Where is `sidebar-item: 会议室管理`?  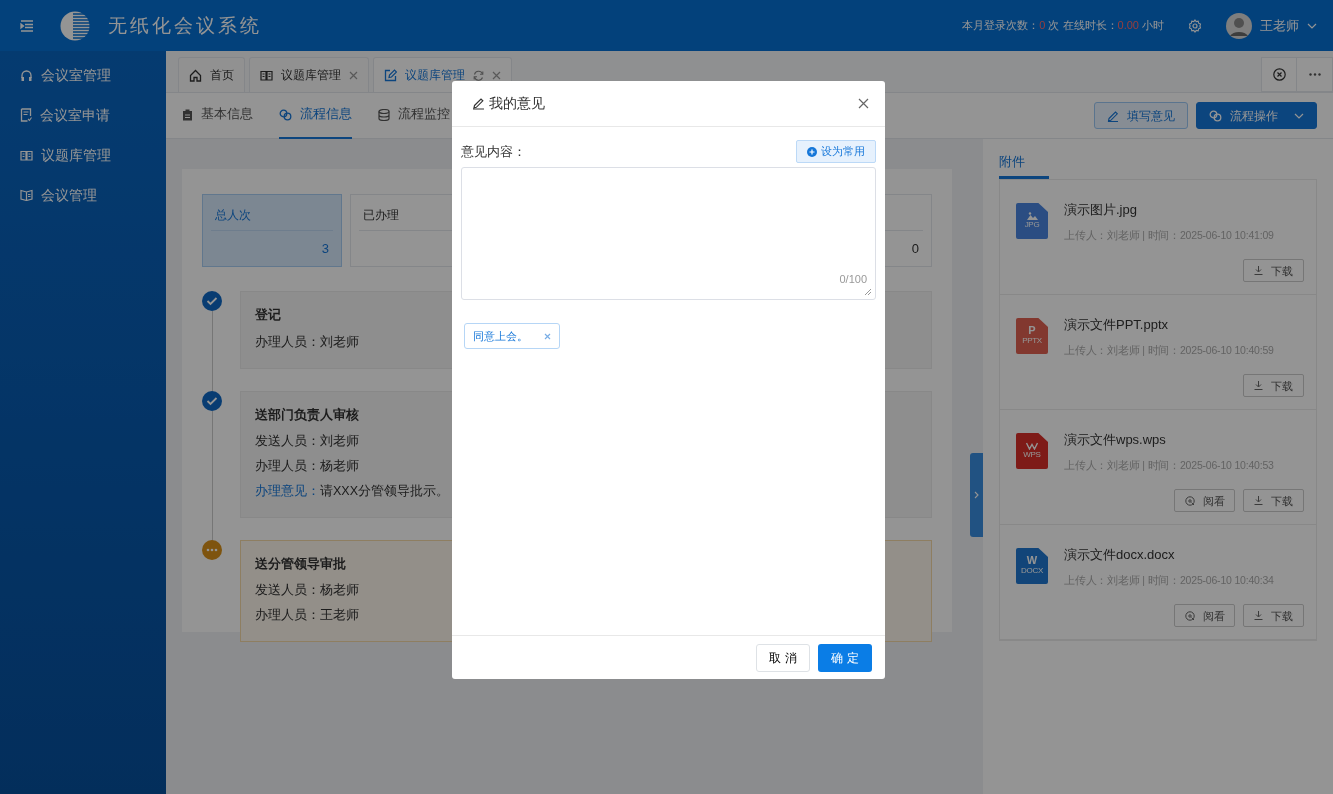
sidebar-item: 会议室管理 is located at coordinates (83, 75).